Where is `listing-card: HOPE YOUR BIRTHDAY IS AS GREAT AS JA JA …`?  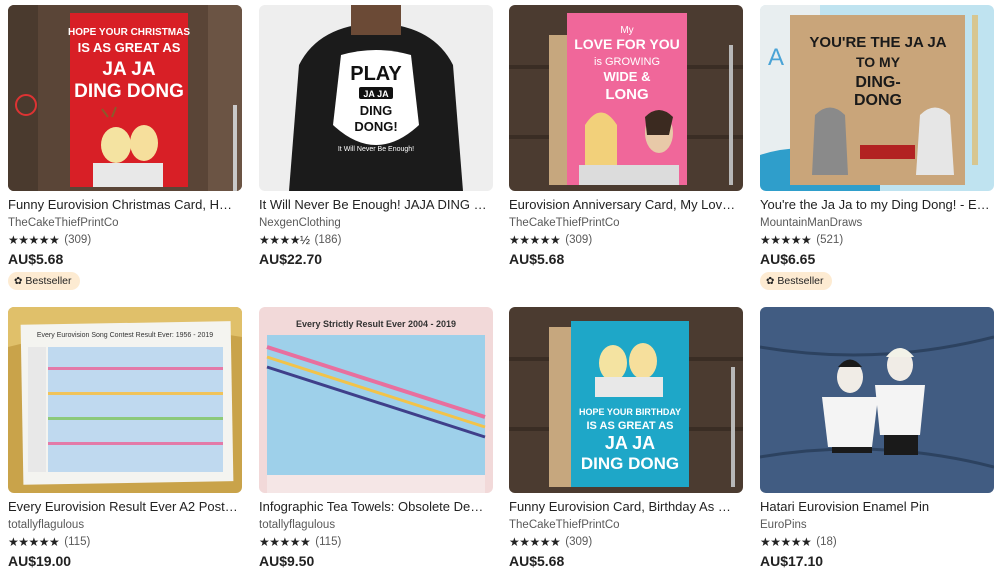
listing-card: HOPE YOUR BIRTHDAY IS AS GREAT AS JA JA … is located at coordinates (626, 438).